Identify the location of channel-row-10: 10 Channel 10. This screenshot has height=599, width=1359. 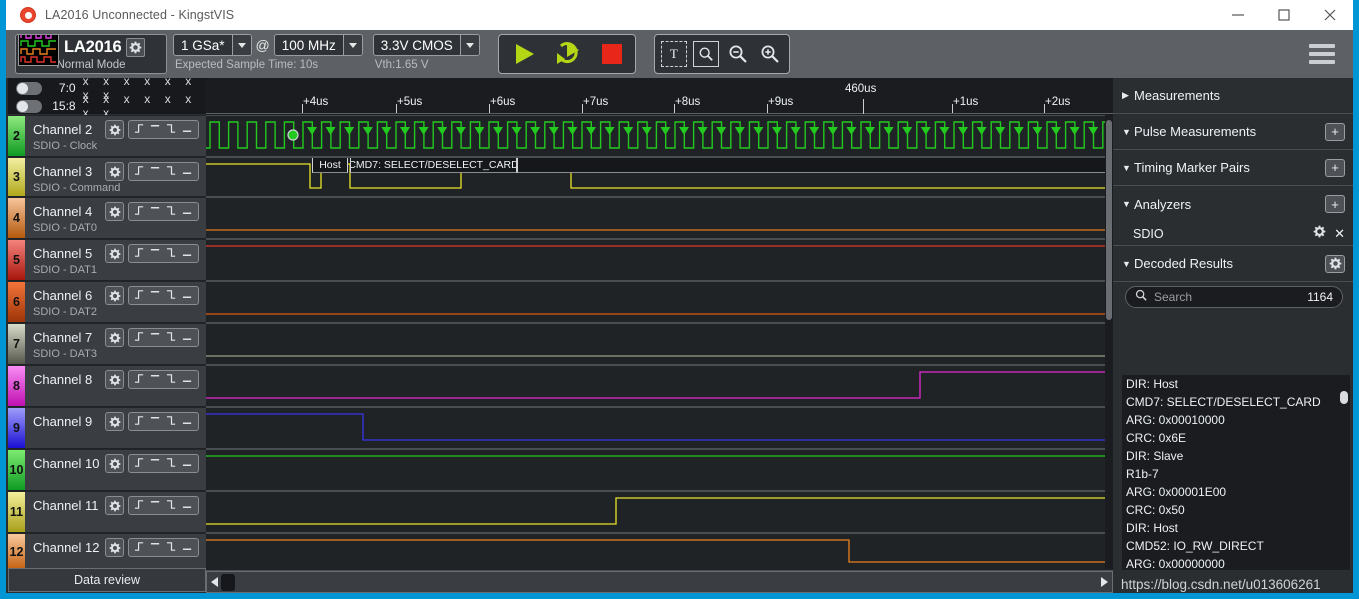
(107, 470).